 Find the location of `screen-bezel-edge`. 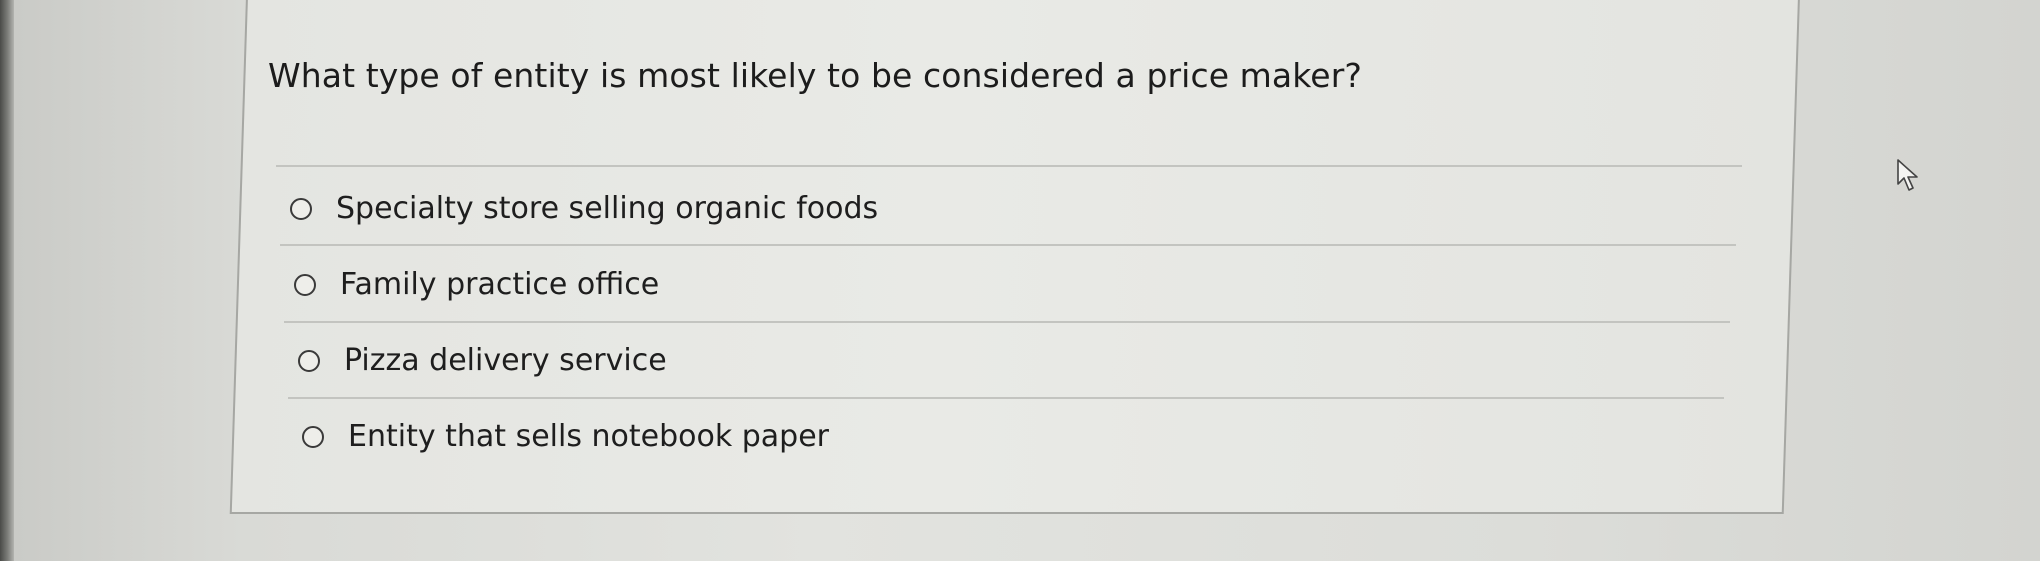

screen-bezel-edge is located at coordinates (7, 280).